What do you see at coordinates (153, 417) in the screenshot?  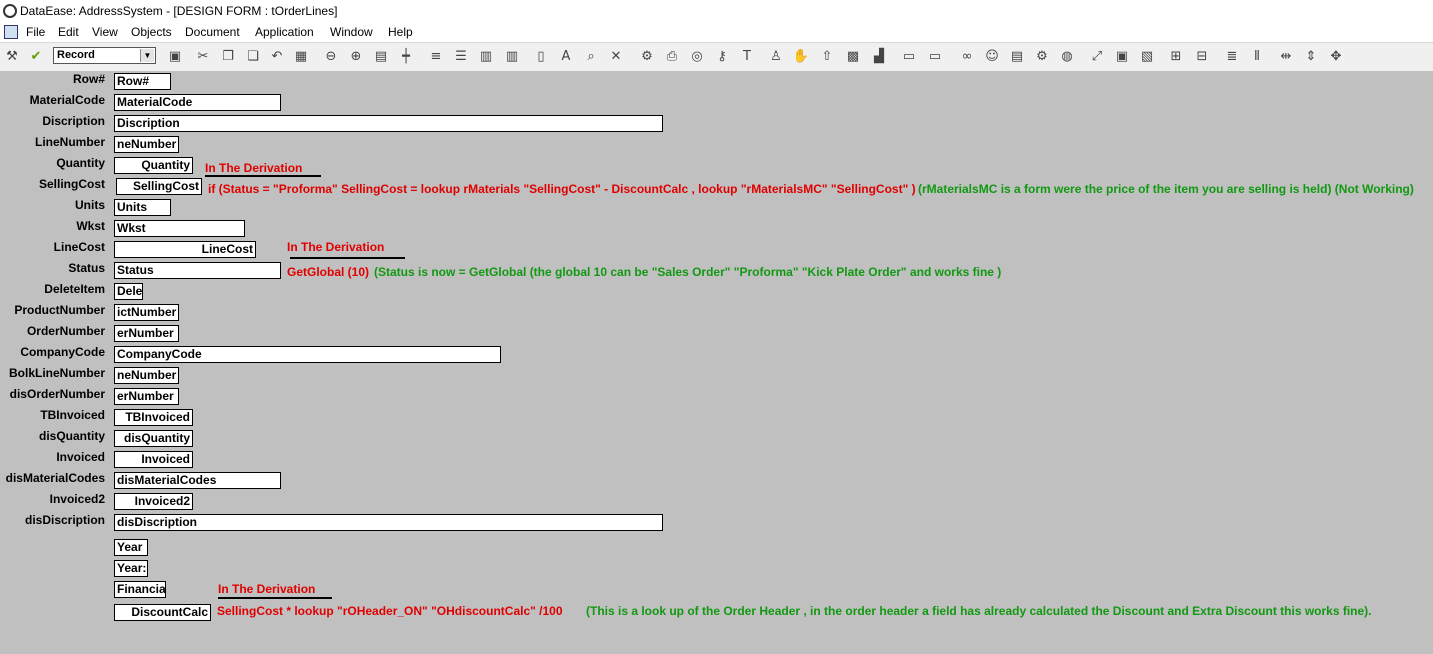 I see `field-tbinvoiced: TBInvoiced` at bounding box center [153, 417].